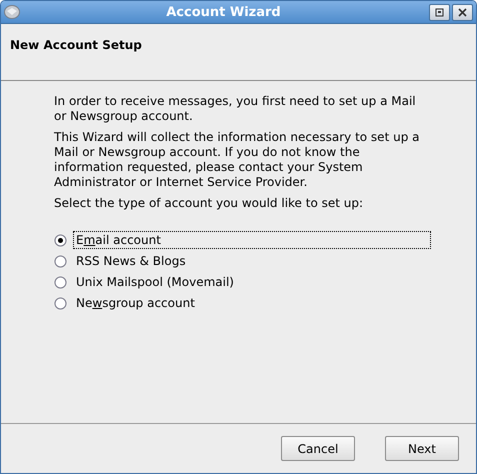 This screenshot has height=474, width=477. What do you see at coordinates (237, 160) in the screenshot?
I see `instruction-text: This Wizard will collect the information necessary to set up a Mail or Newsgroup account. If you do not know the information requested, please contact your System Administrator or Internet Service Provider.` at bounding box center [237, 160].